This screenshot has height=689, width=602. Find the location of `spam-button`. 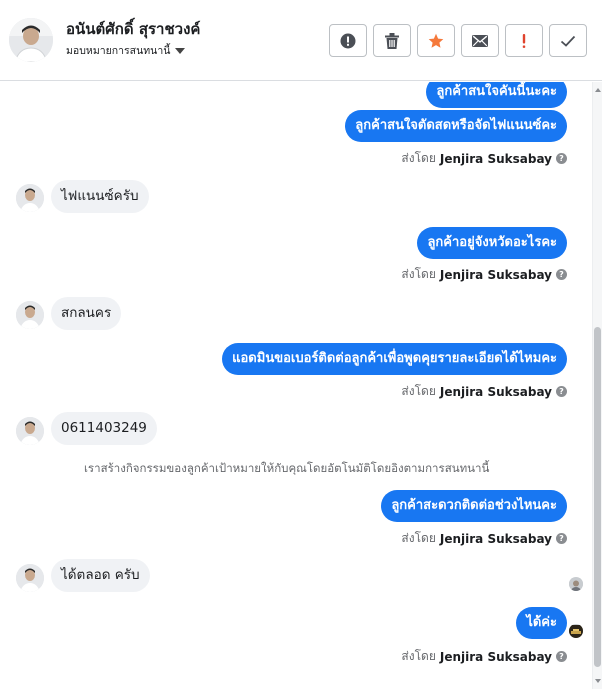

spam-button is located at coordinates (348, 40).